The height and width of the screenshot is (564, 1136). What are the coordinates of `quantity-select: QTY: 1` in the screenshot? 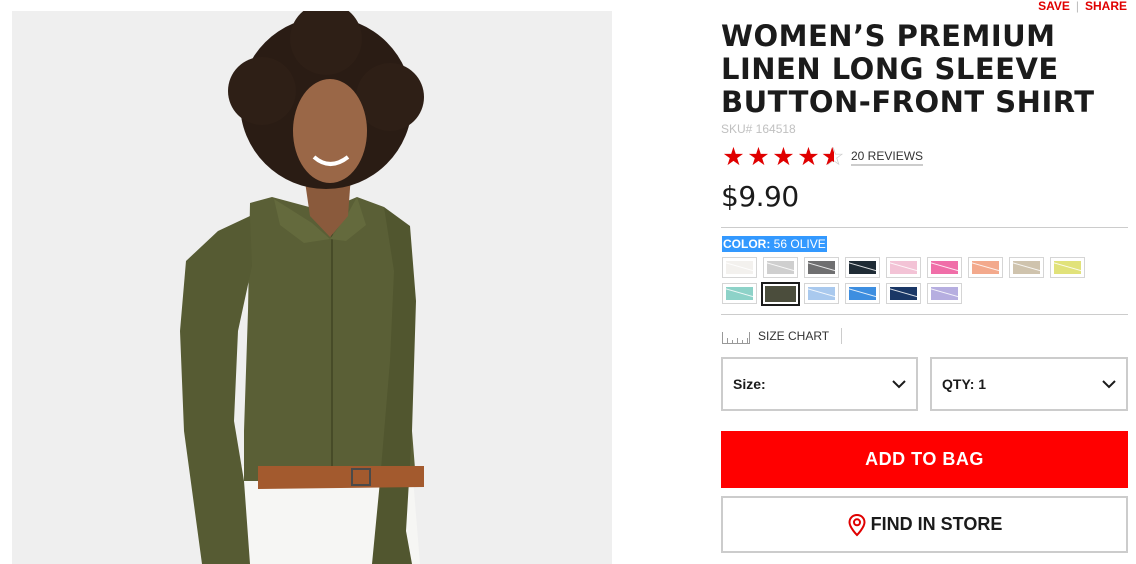 It's located at (1029, 384).